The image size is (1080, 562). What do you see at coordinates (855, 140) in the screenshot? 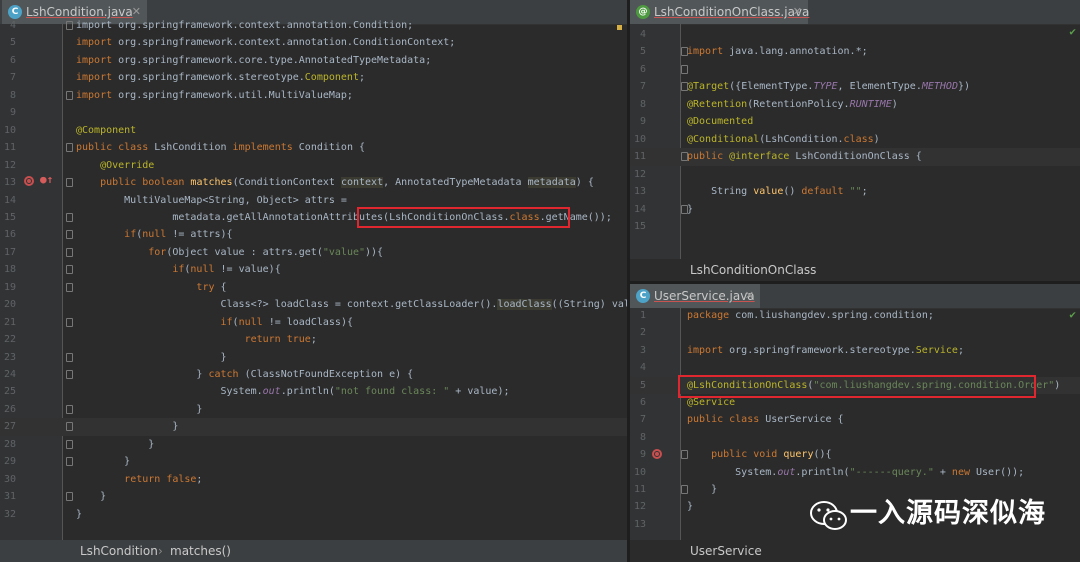
I see `code-line: 10 @Conditional(LshCondition.class)` at bounding box center [855, 140].